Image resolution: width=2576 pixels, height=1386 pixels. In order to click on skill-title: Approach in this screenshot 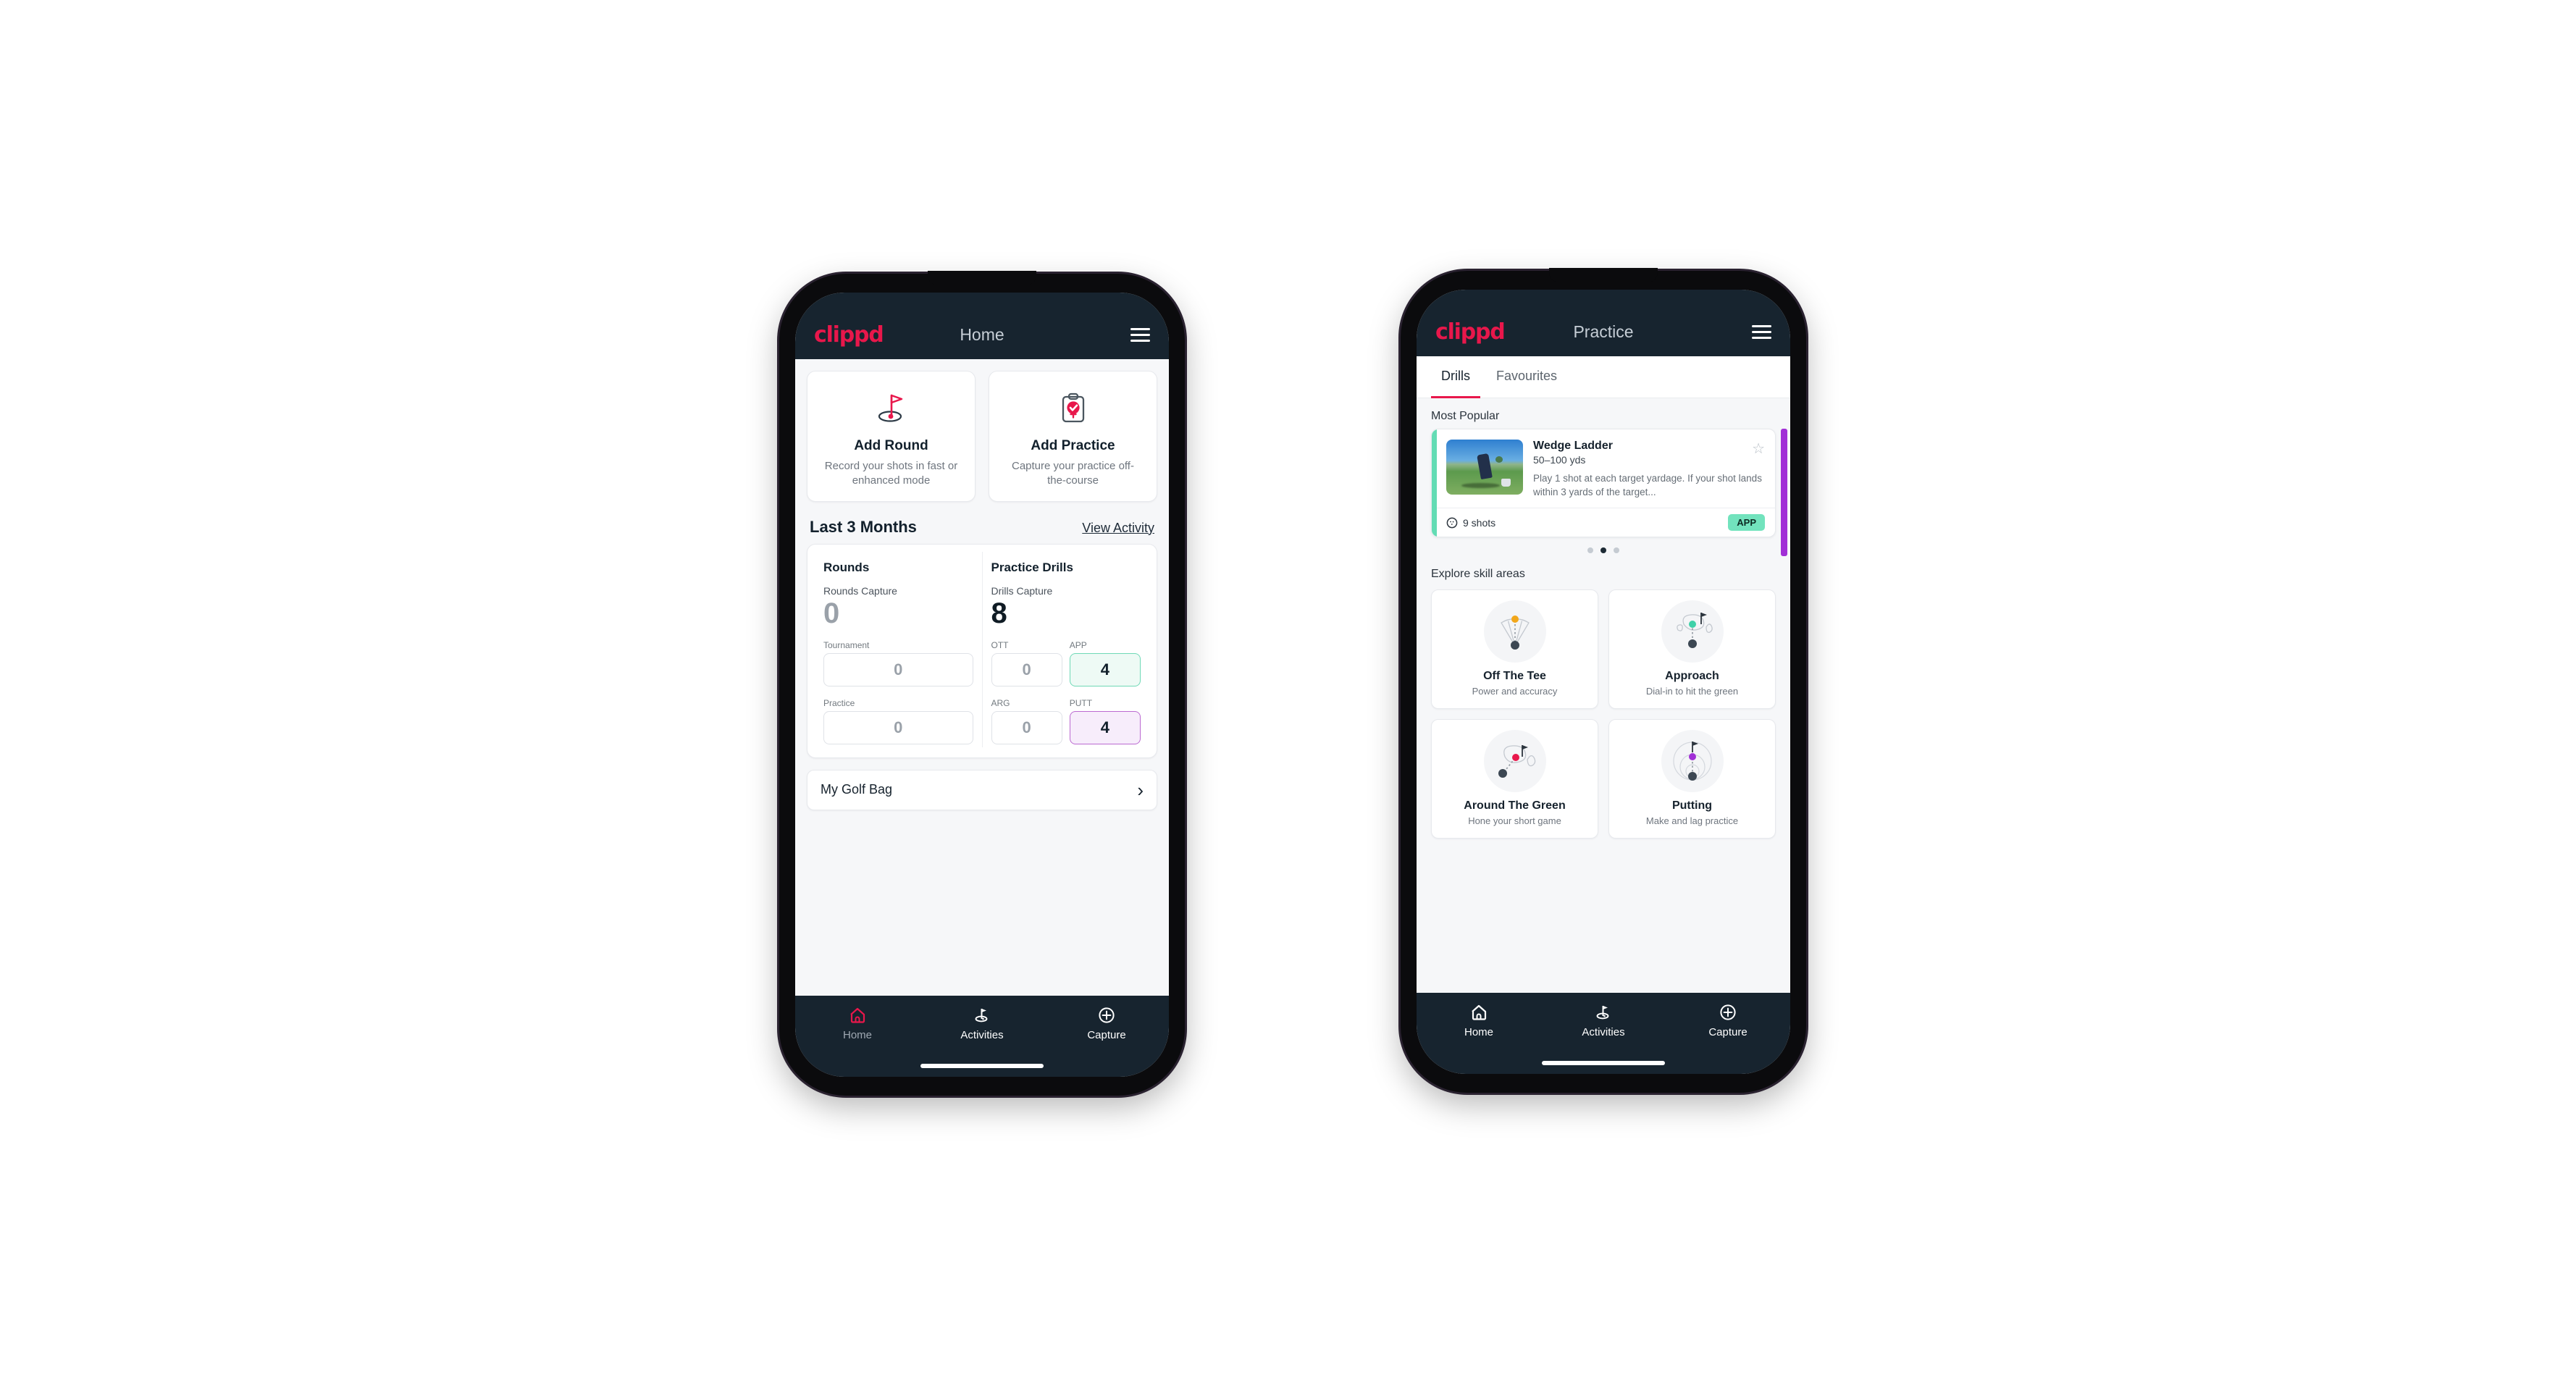, I will do `click(1692, 676)`.